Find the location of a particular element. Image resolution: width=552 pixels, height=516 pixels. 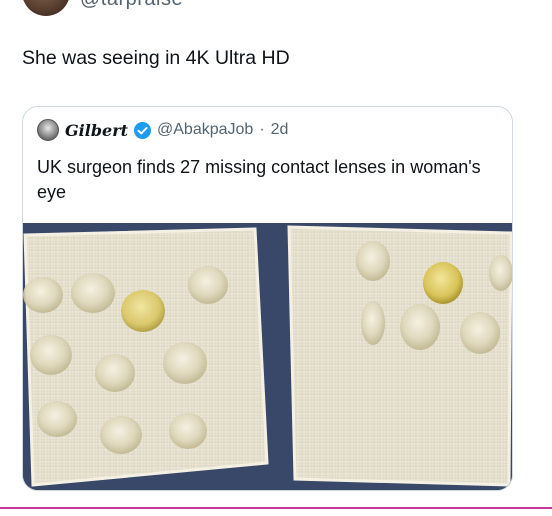

quoted-handle: @AbakpaJob is located at coordinates (205, 130).